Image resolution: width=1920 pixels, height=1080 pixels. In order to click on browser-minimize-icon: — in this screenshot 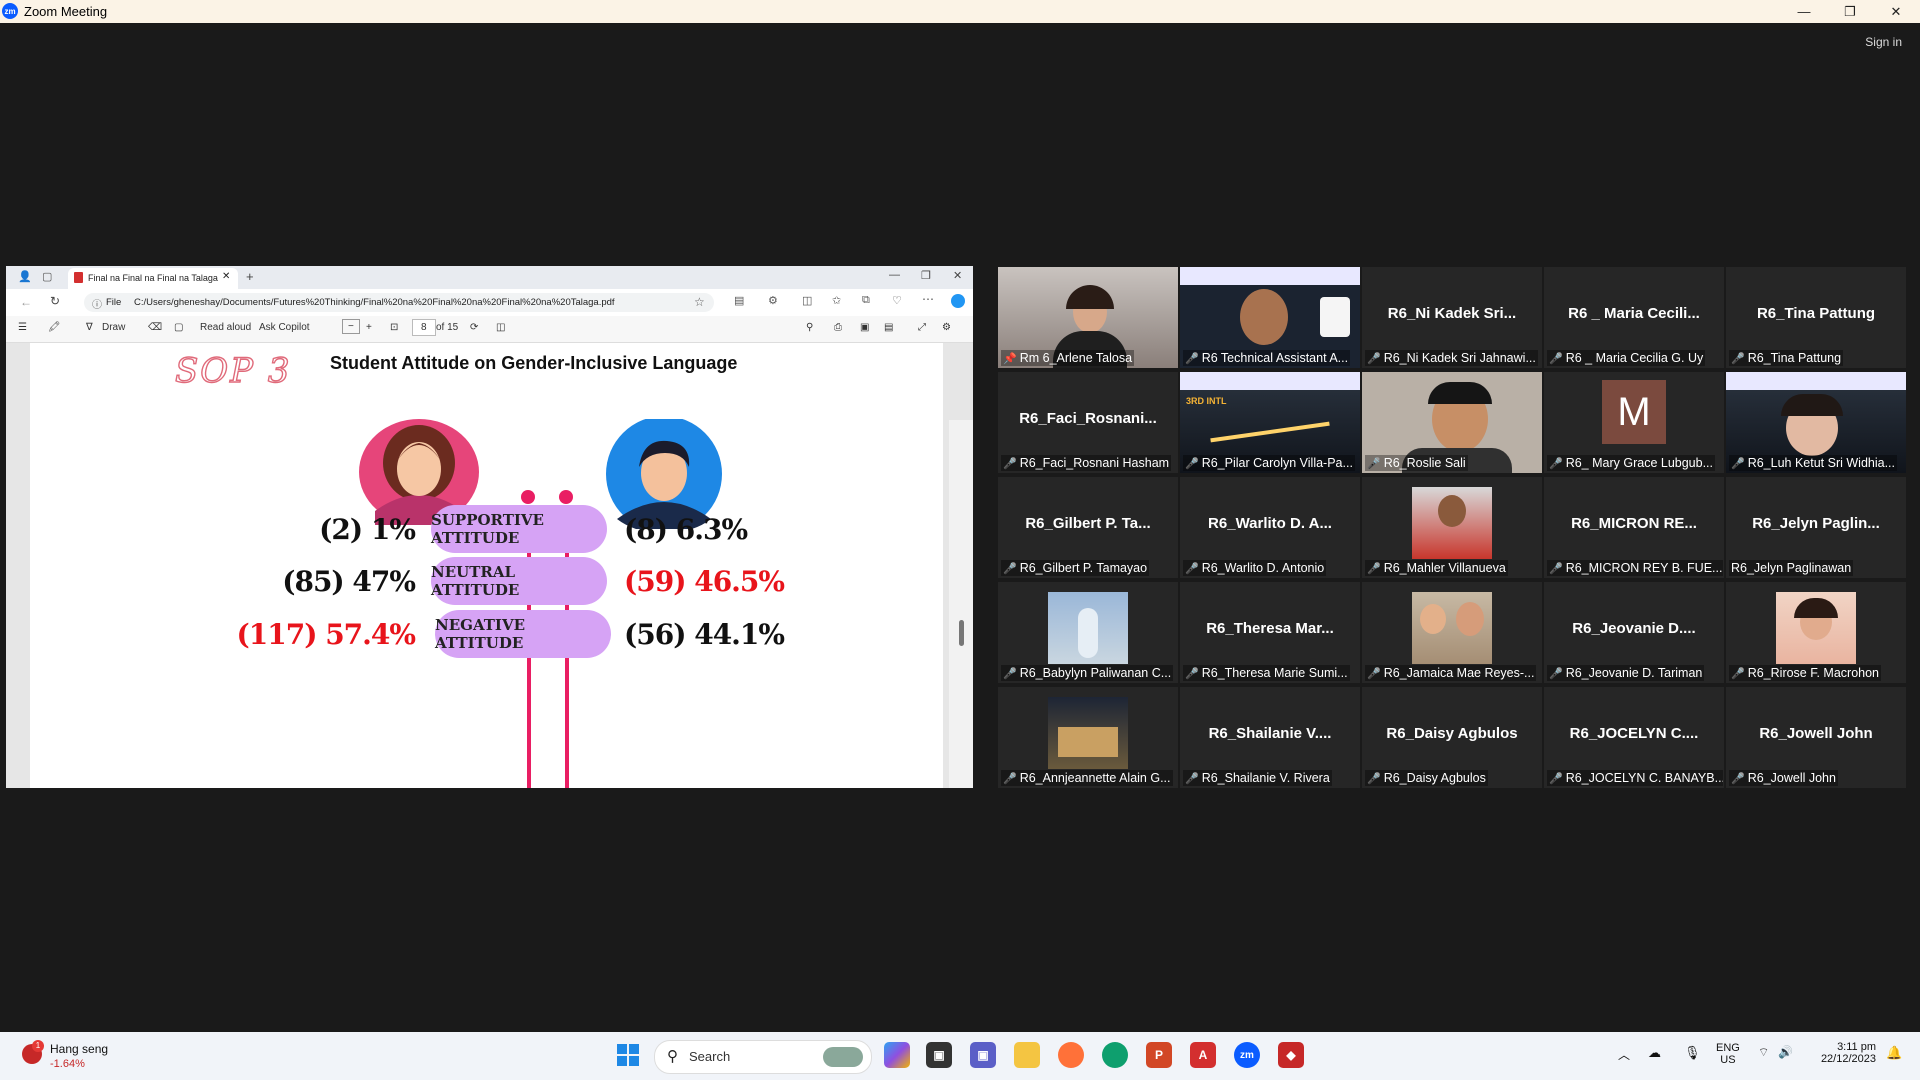, I will do `click(894, 275)`.